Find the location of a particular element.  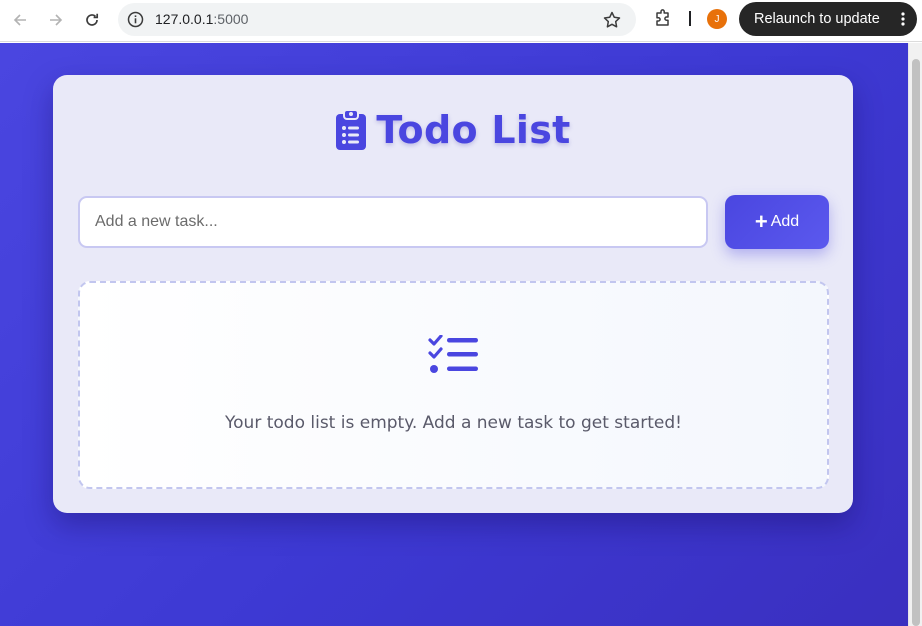

relaunch-to-update-button: Relaunch to update is located at coordinates (828, 19).